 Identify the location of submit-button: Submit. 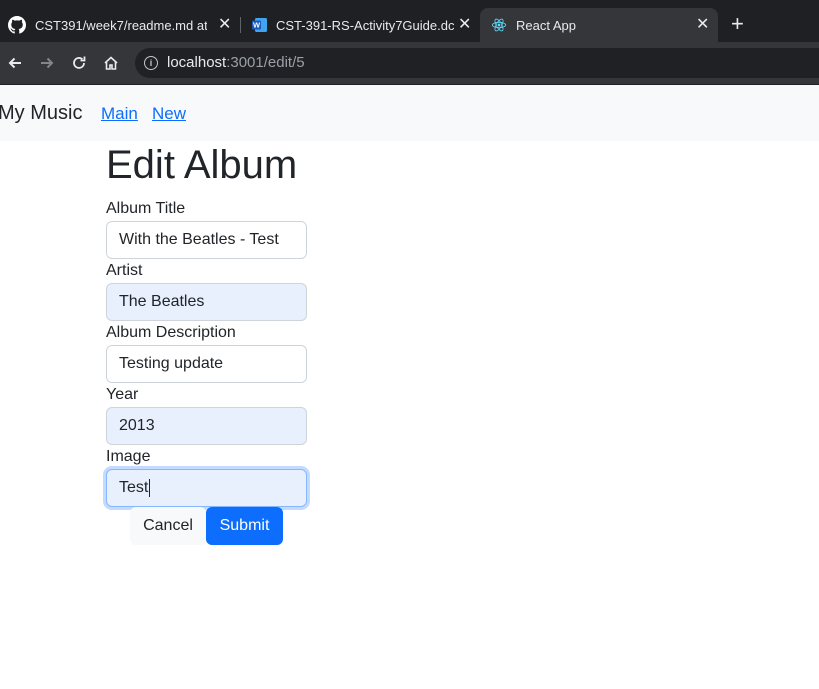
(244, 526).